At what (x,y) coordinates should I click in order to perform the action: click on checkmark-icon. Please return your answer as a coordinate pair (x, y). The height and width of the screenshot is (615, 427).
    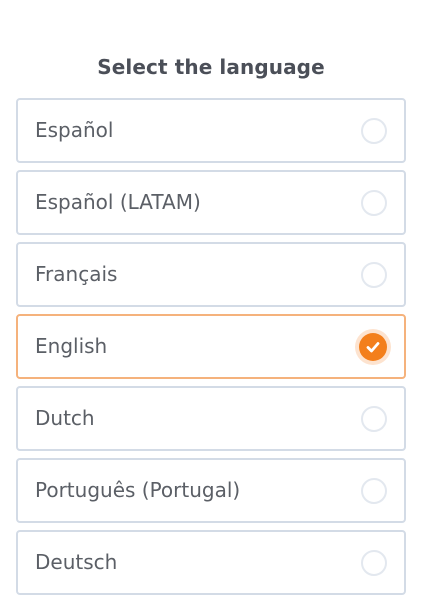
    Looking at the image, I should click on (373, 346).